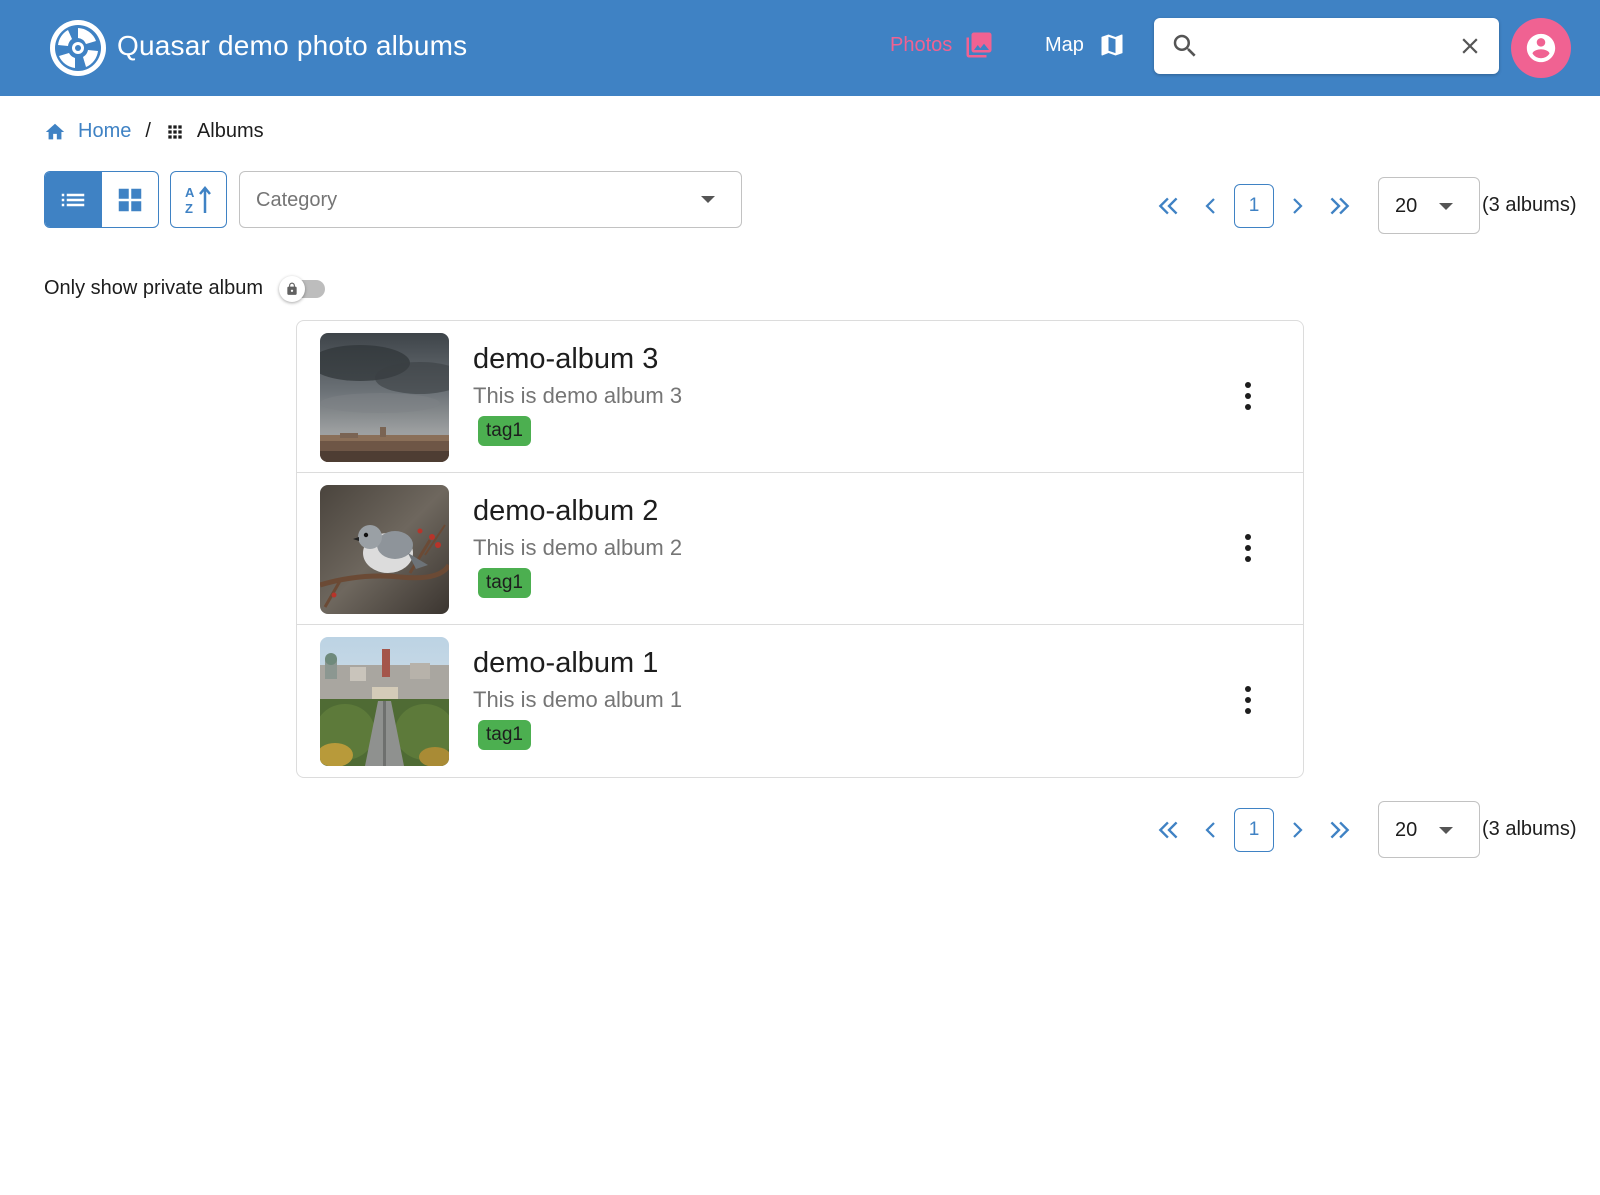 The image size is (1600, 1195). I want to click on search-input, so click(1325, 46).